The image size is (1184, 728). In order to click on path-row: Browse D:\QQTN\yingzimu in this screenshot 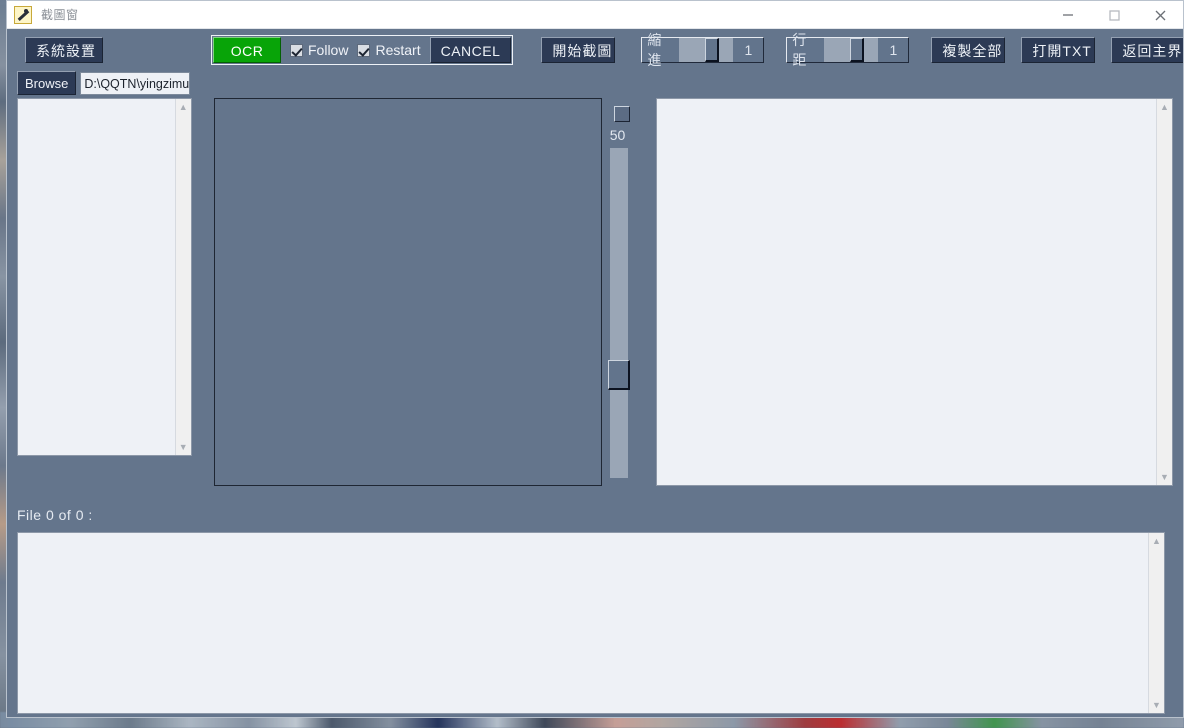, I will do `click(595, 83)`.